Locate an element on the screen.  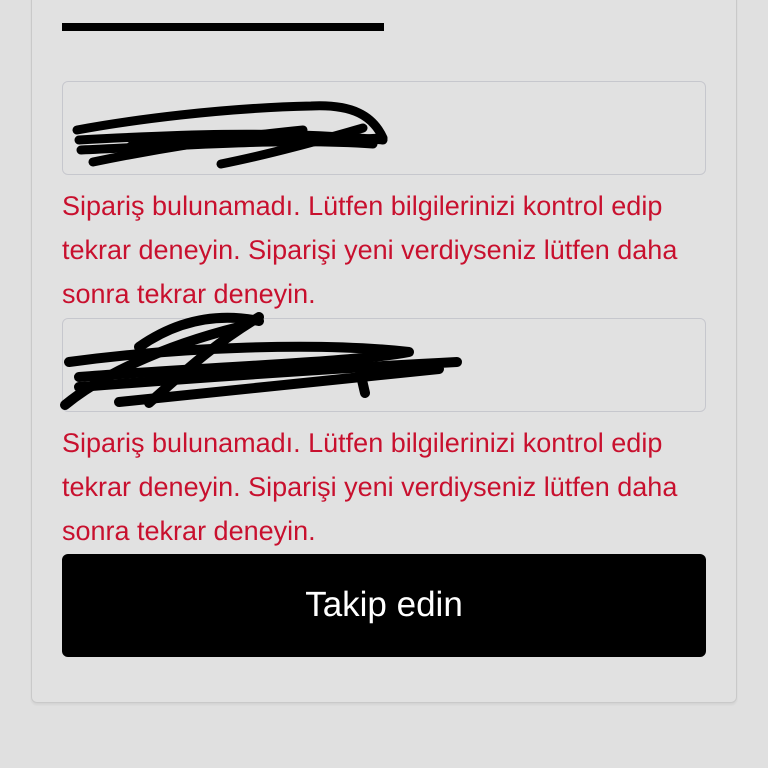
track-button: Takip edin is located at coordinates (384, 605).